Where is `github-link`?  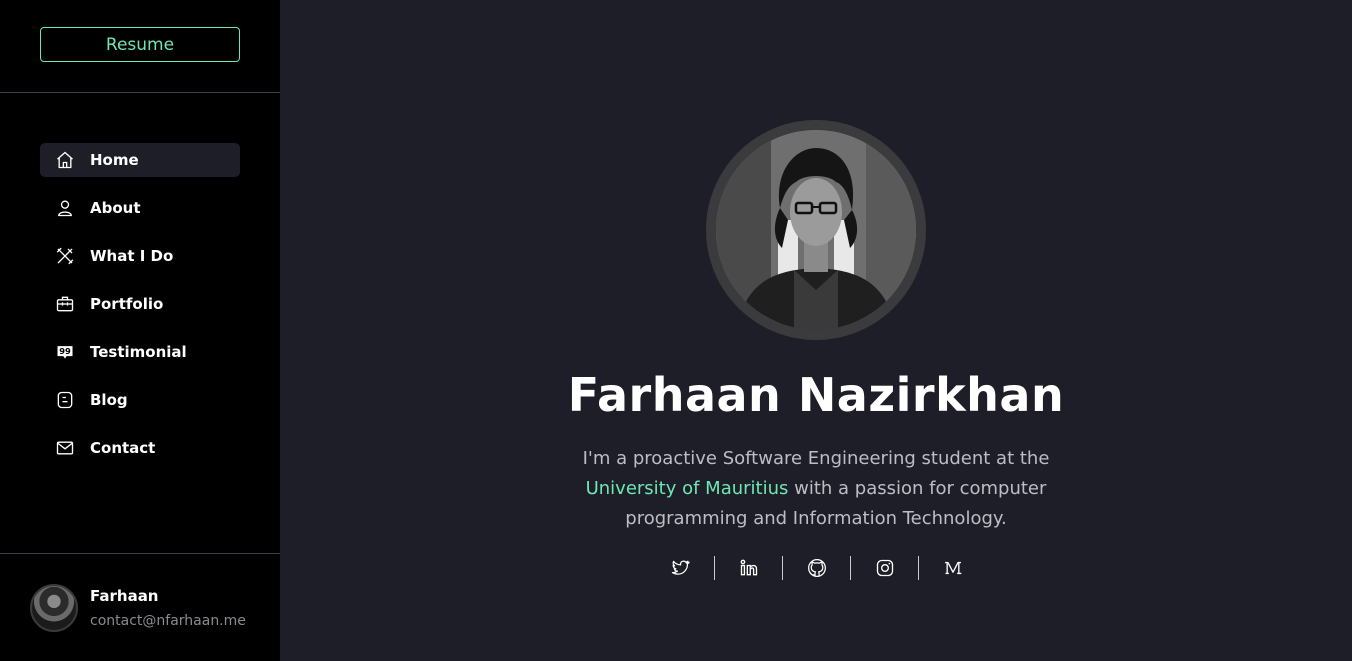 github-link is located at coordinates (816, 568).